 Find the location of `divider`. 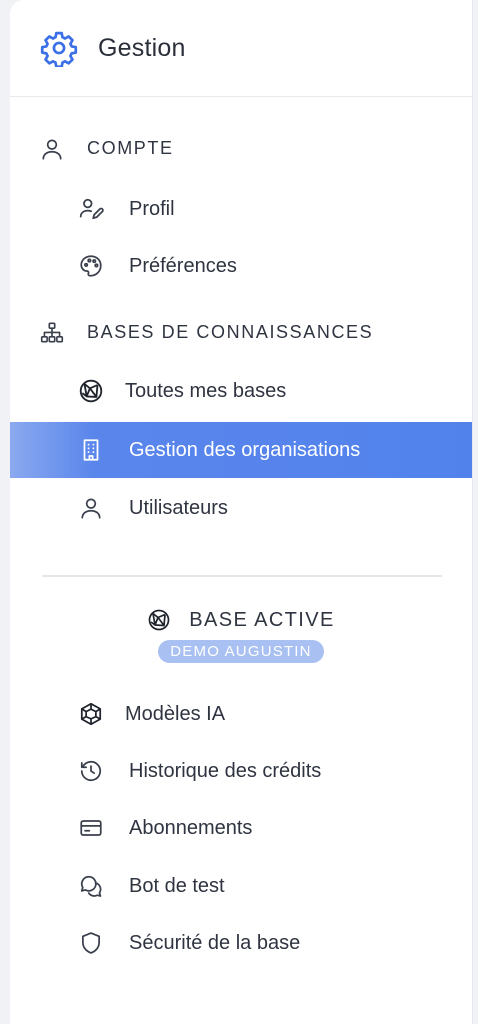

divider is located at coordinates (242, 576).